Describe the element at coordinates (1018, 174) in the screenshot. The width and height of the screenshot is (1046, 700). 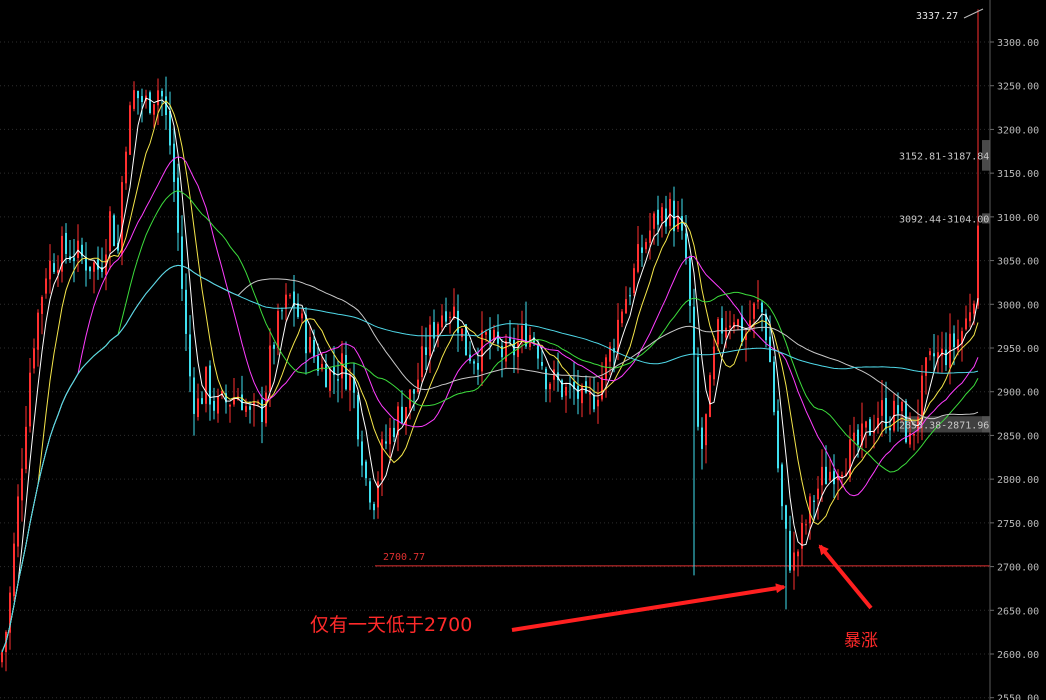
I see `y-tick-label: 3150.00` at that location.